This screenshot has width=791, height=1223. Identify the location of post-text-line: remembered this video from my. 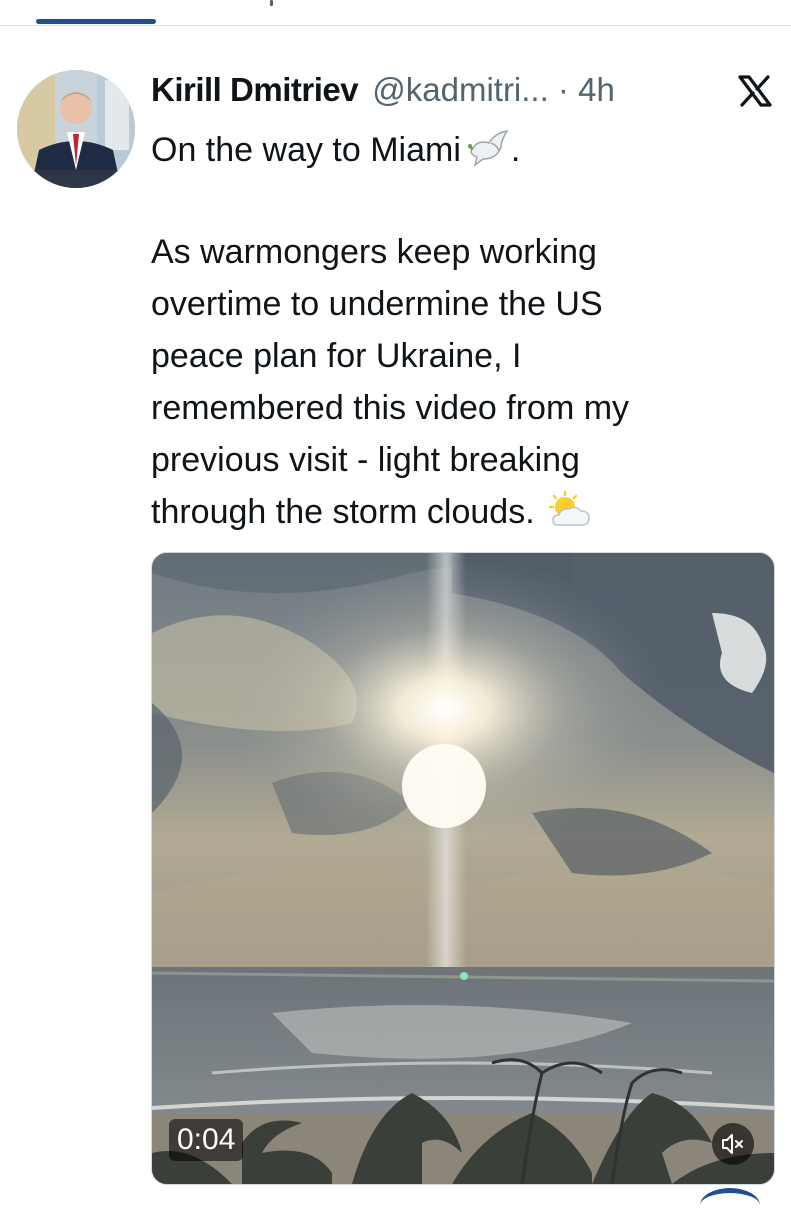
(390, 408).